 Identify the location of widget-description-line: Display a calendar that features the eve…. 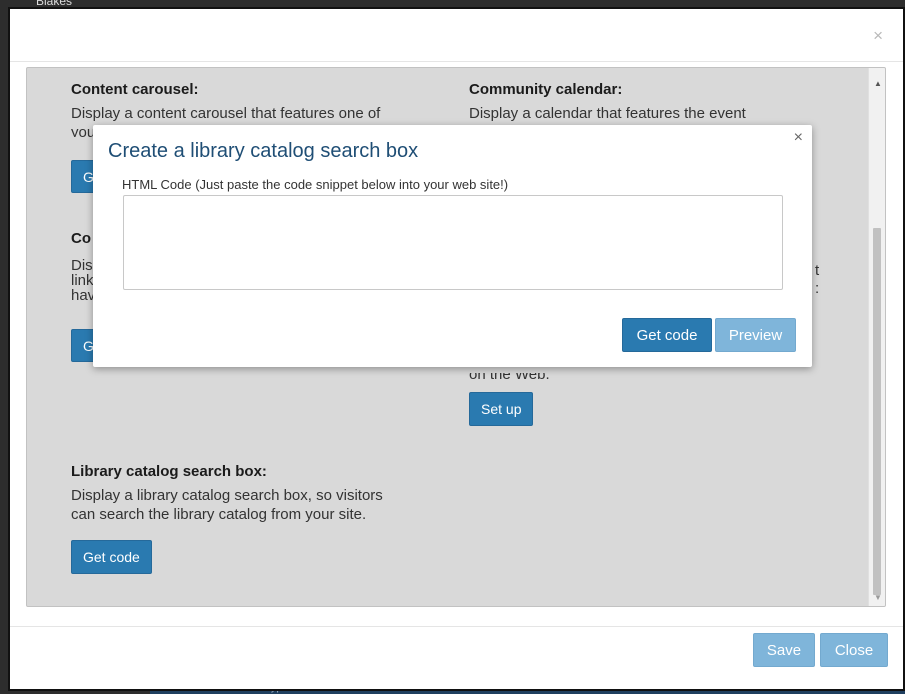
(607, 113).